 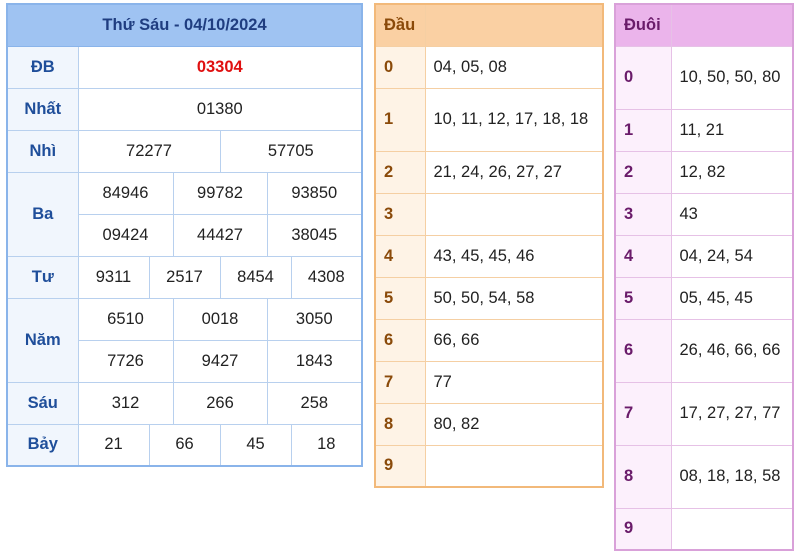 What do you see at coordinates (291, 151) in the screenshot?
I see `prize-value: 57705` at bounding box center [291, 151].